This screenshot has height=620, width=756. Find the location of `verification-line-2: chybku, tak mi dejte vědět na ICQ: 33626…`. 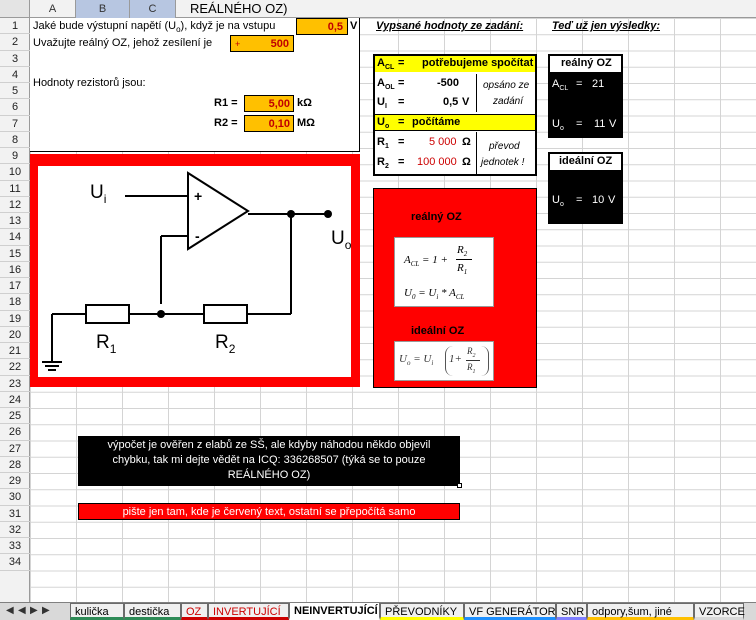

verification-line-2: chybku, tak mi dejte vědět na ICQ: 33626… is located at coordinates (269, 460).